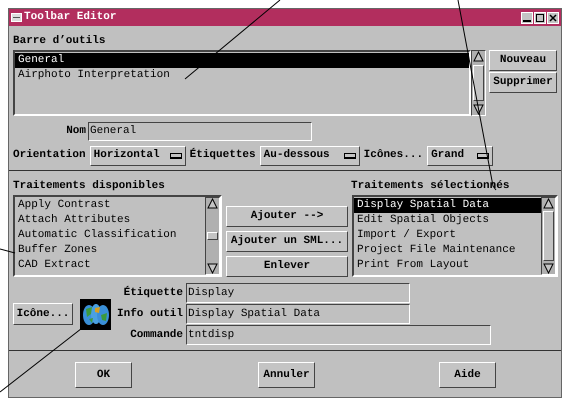  I want to click on list-item: Buffer Zones, so click(110, 250).